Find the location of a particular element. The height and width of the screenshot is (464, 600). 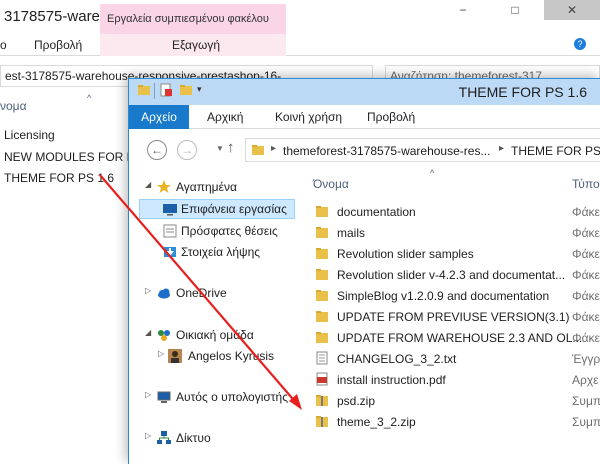

breadcrumb-segment: THEME FOR PS 1 is located at coordinates (555, 151).